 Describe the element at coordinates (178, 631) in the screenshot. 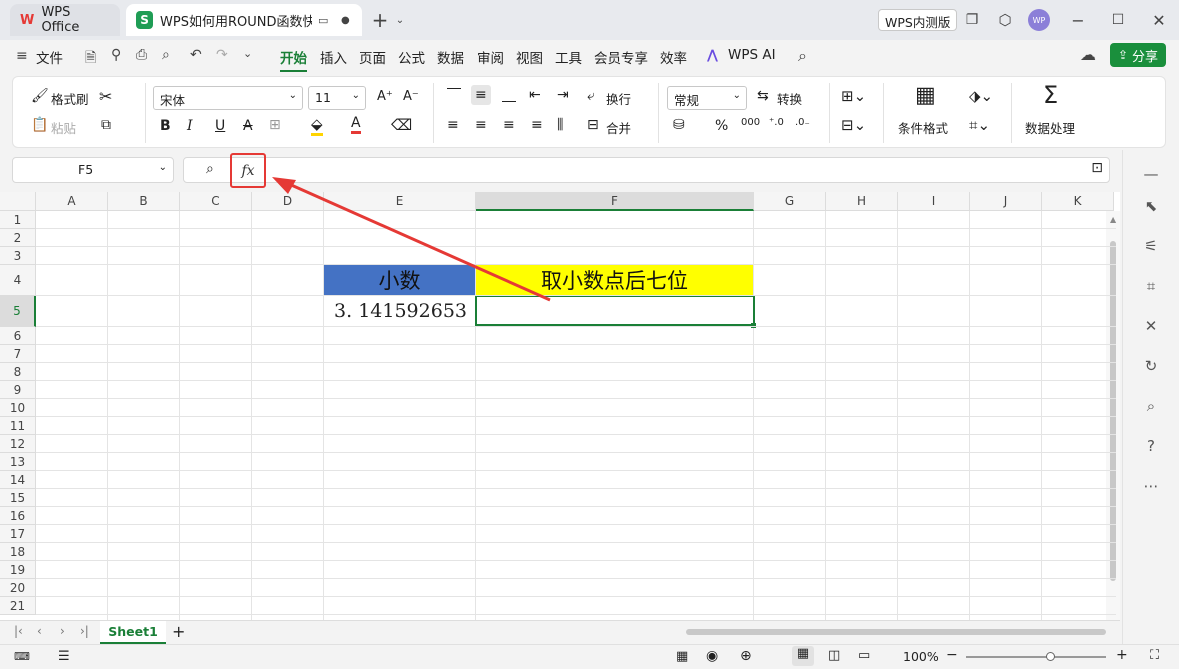

I see `add-sheet-icon: +` at that location.